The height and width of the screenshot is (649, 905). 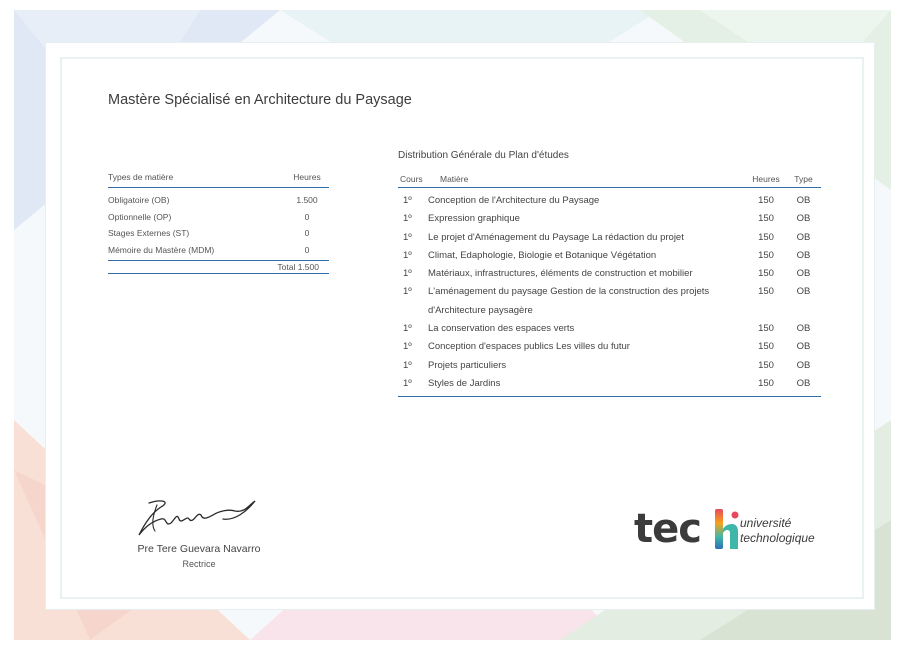 I want to click on plan-header-course: Cours, so click(x=411, y=178).